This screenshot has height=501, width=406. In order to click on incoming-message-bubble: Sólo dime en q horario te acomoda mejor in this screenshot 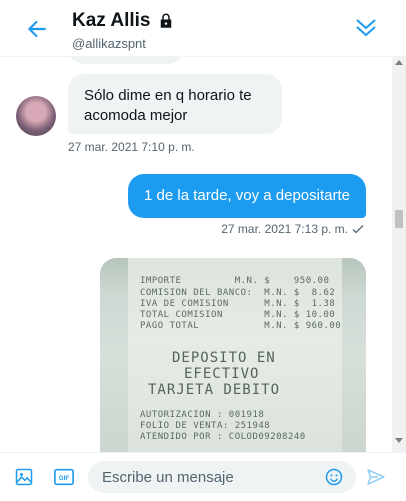, I will do `click(175, 104)`.